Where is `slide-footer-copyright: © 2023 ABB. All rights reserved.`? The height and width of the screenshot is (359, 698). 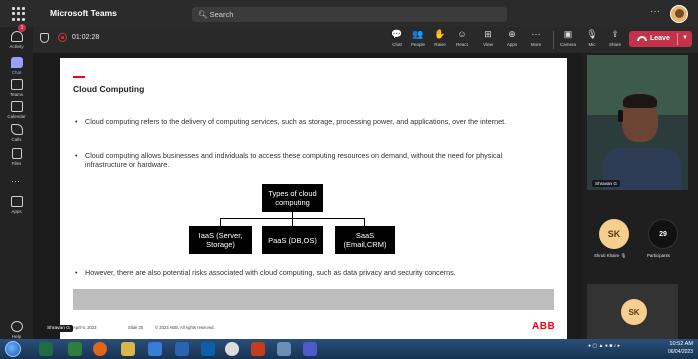
slide-footer-copyright: © 2023 ABB. All rights reserved. is located at coordinates (185, 327).